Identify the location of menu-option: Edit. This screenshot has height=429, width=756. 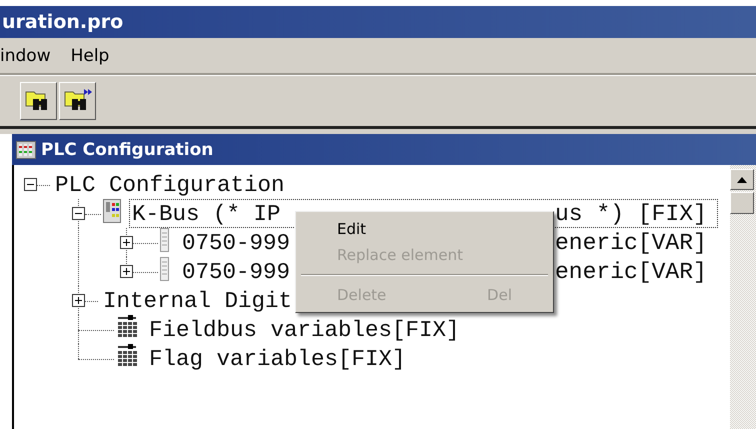
(424, 229).